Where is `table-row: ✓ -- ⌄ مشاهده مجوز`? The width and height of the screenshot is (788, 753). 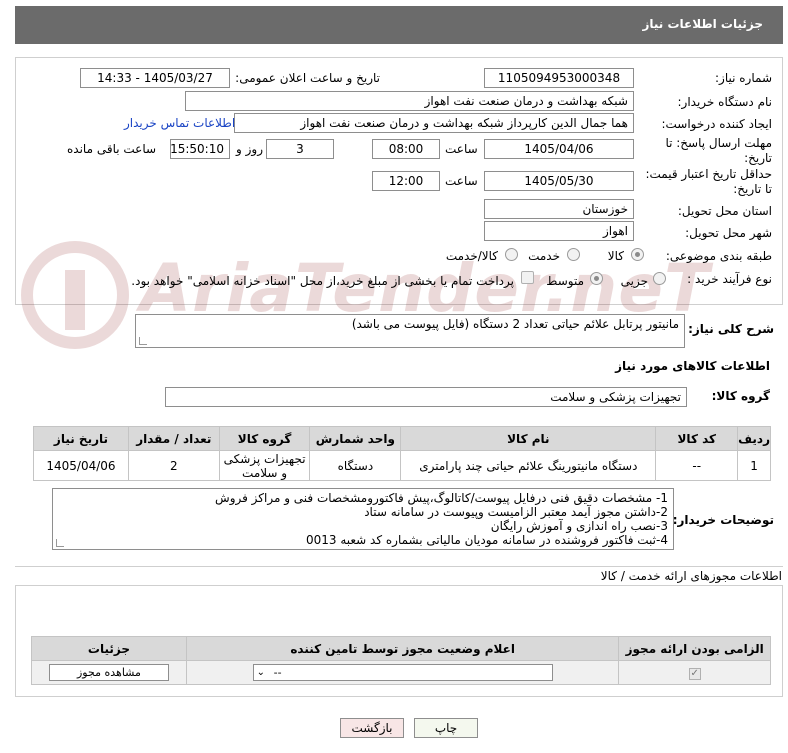 table-row: ✓ -- ⌄ مشاهده مجوز is located at coordinates (401, 672).